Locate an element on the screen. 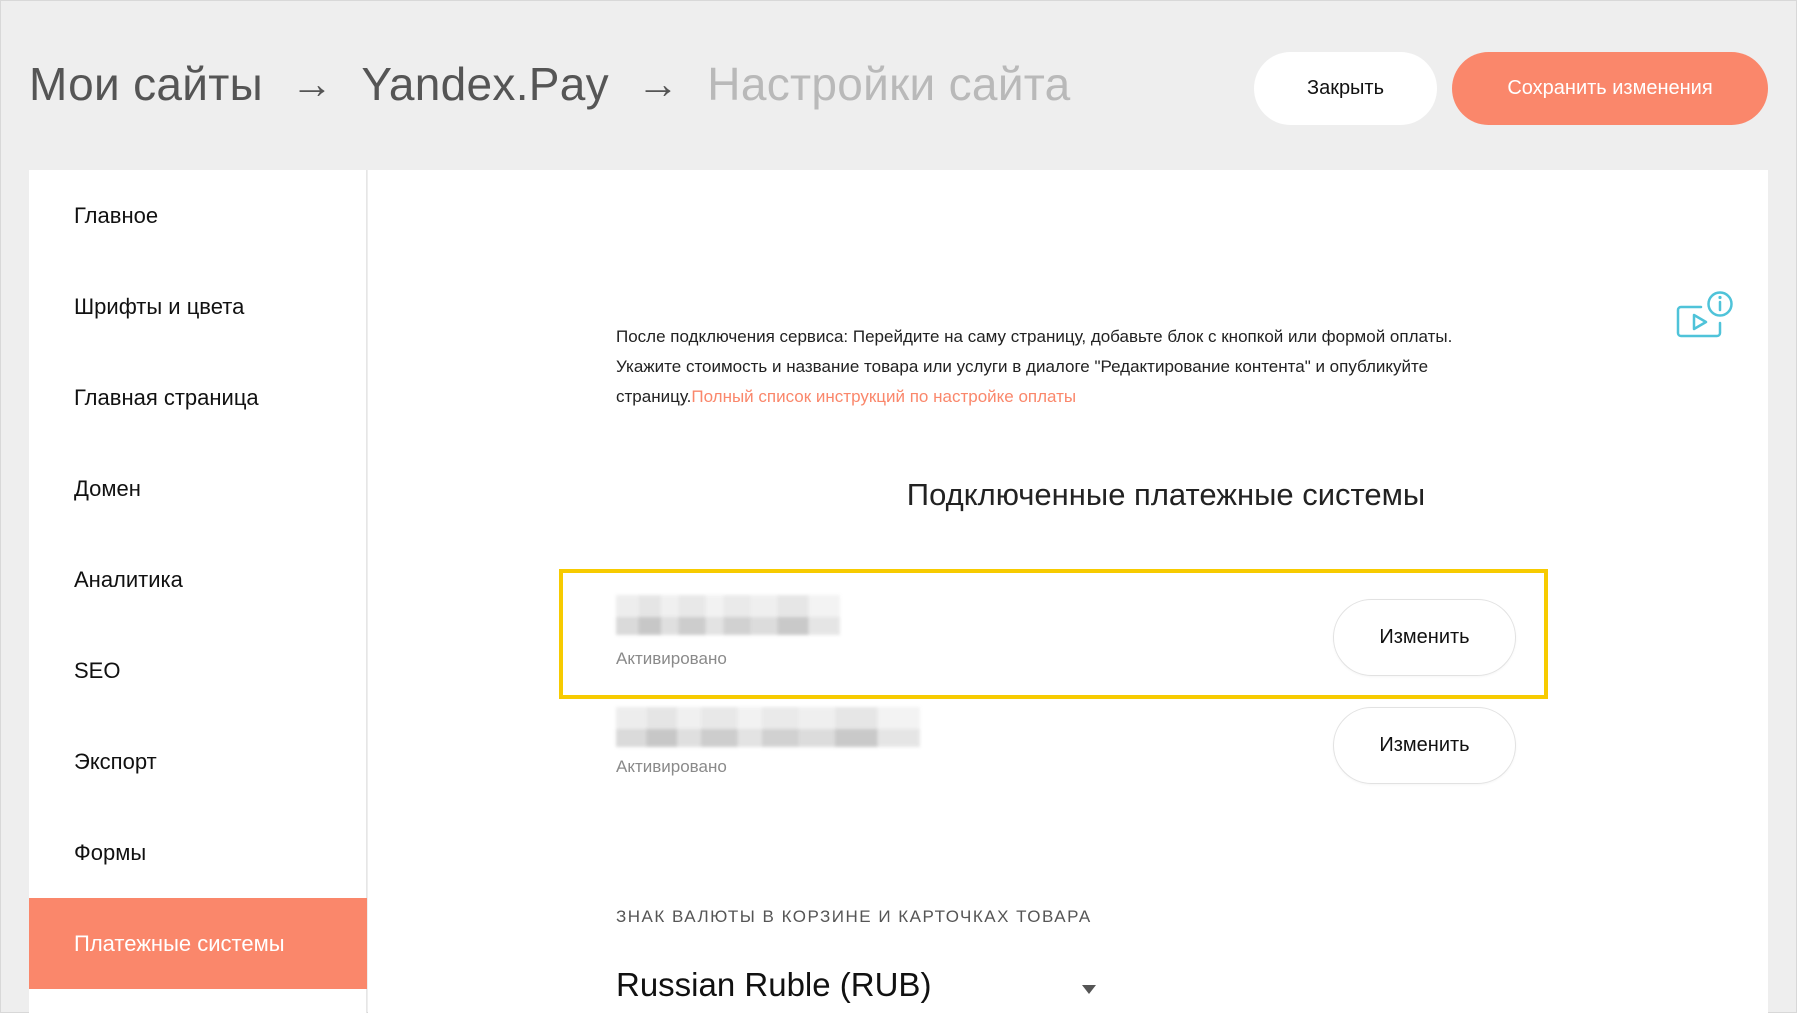  sidebar-item-main: Главное is located at coordinates (198, 215).